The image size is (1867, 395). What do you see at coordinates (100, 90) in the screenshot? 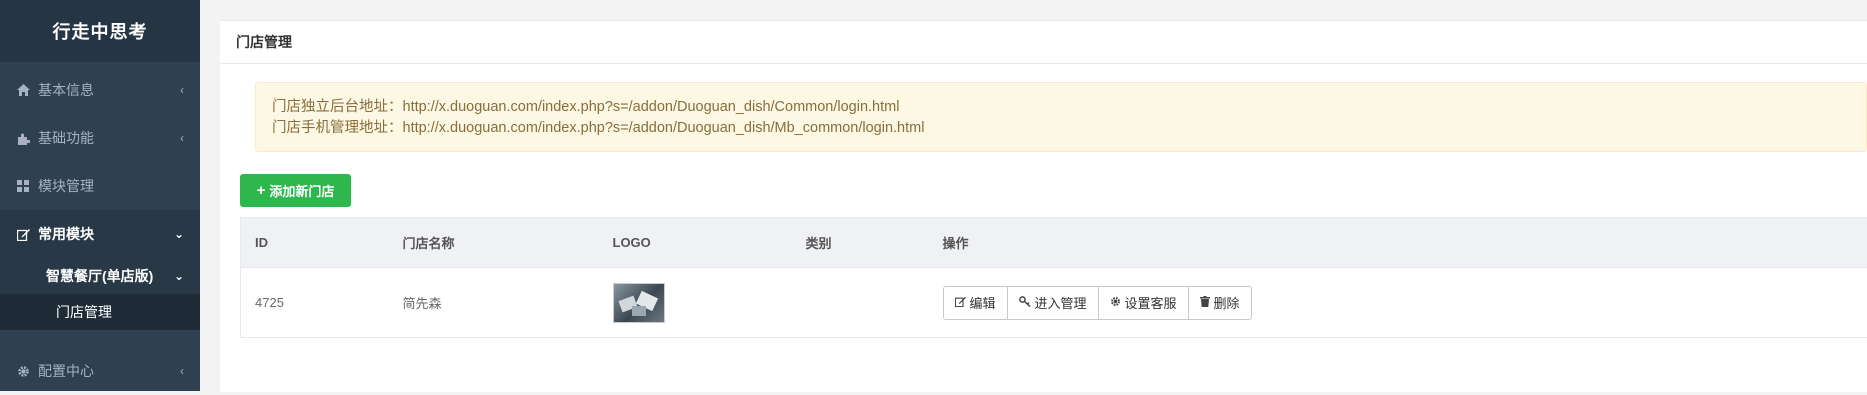
I see `sidebar-item-basic-info: 基本信息 ‹` at bounding box center [100, 90].